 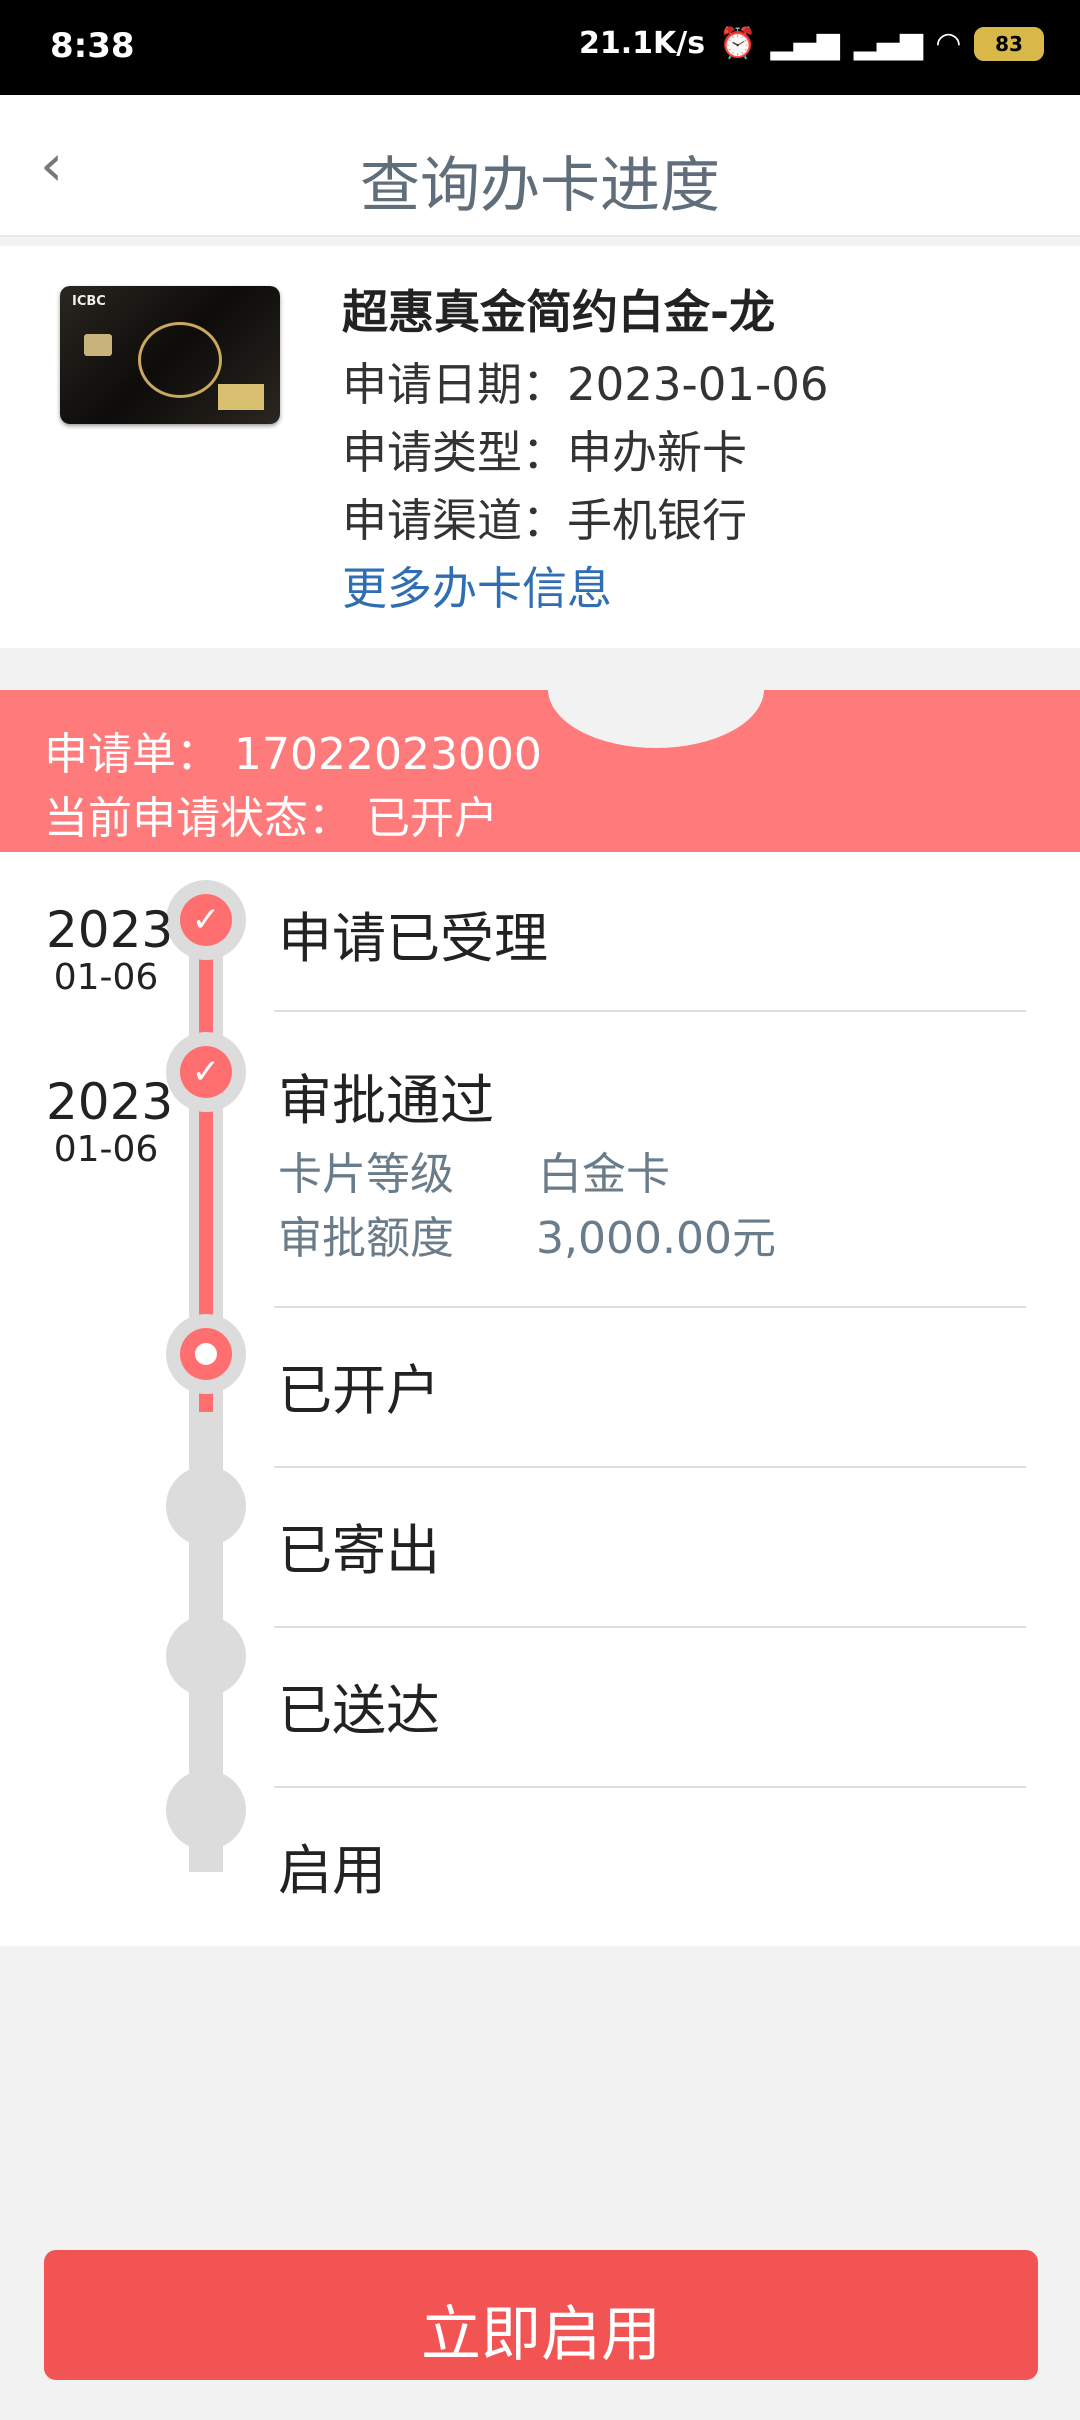 I want to click on application-banner: 申请单： 17022023000 当前申请状态： 已开户, so click(x=540, y=770).